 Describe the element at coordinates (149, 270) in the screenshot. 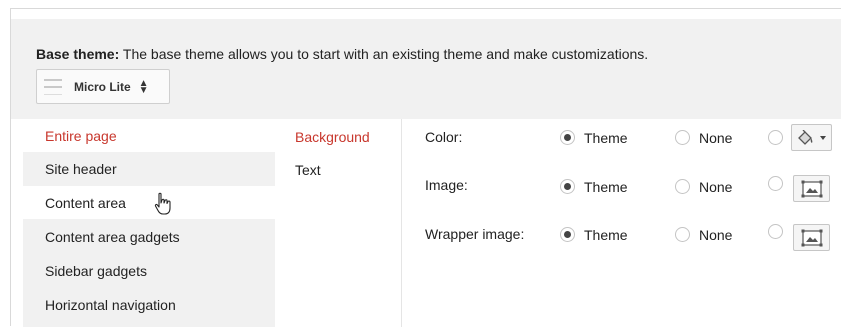

I see `section-item-sidebar-gadgets: Sidebar gadgets` at that location.